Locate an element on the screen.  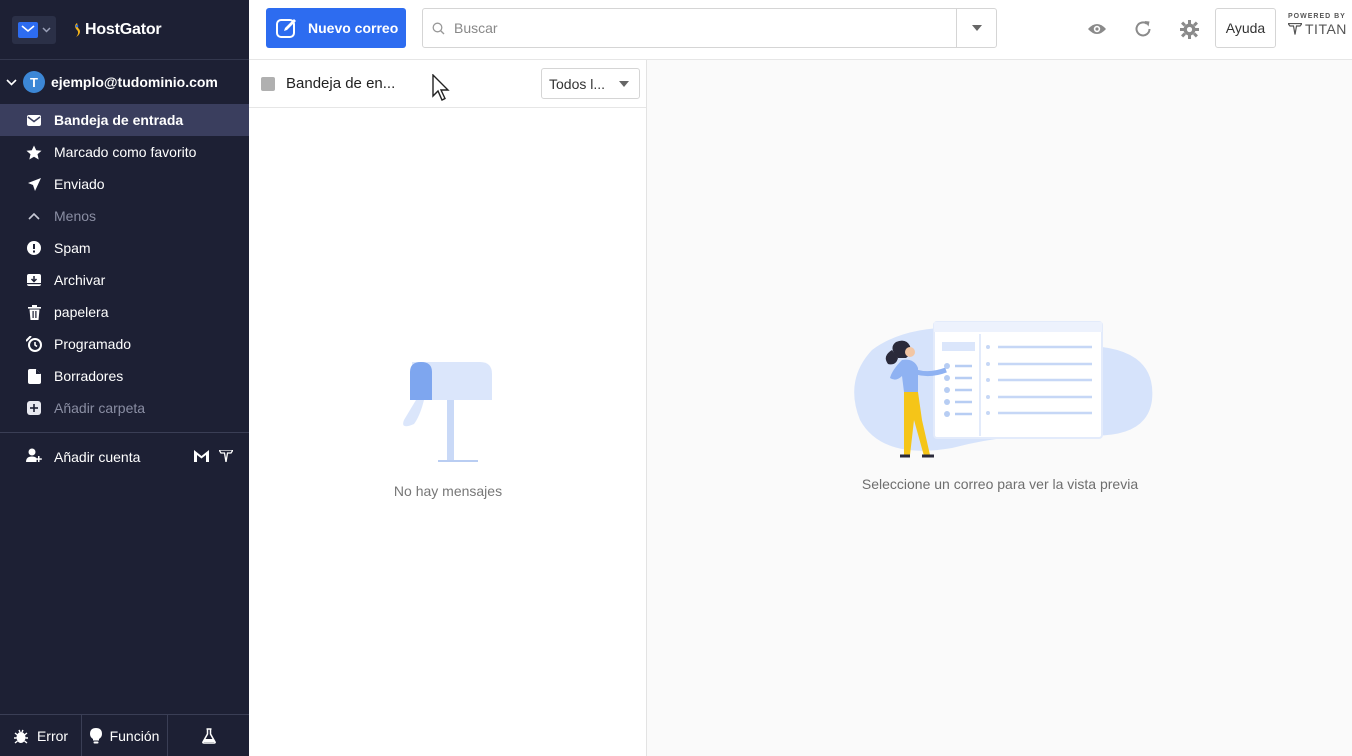
gear-icon is located at coordinates (1189, 29).